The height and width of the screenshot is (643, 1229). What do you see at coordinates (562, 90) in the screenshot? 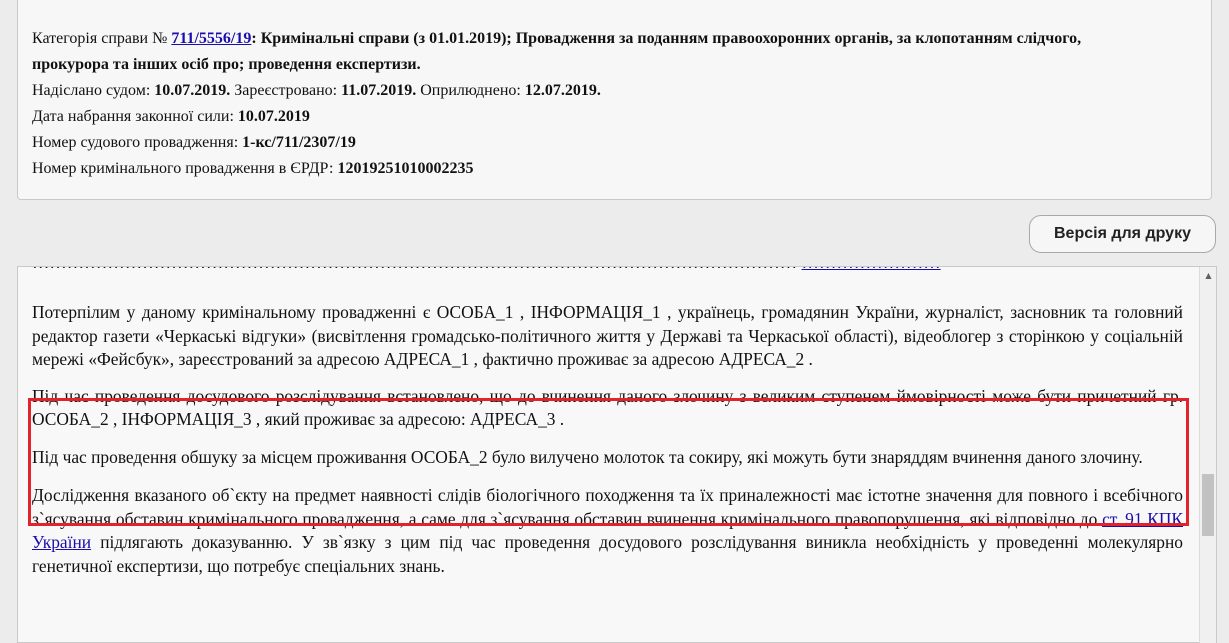
I see `published-date: 12.07.2019.` at bounding box center [562, 90].